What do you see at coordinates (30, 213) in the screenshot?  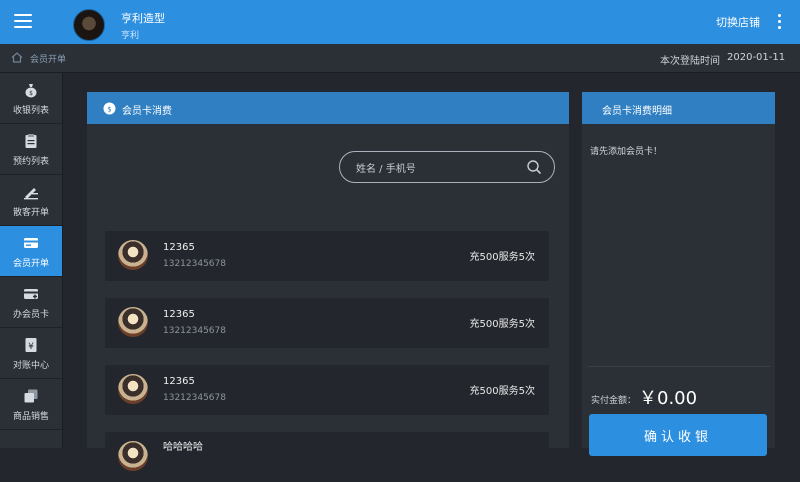 I see `sidebar-item-label: 散客开单` at bounding box center [30, 213].